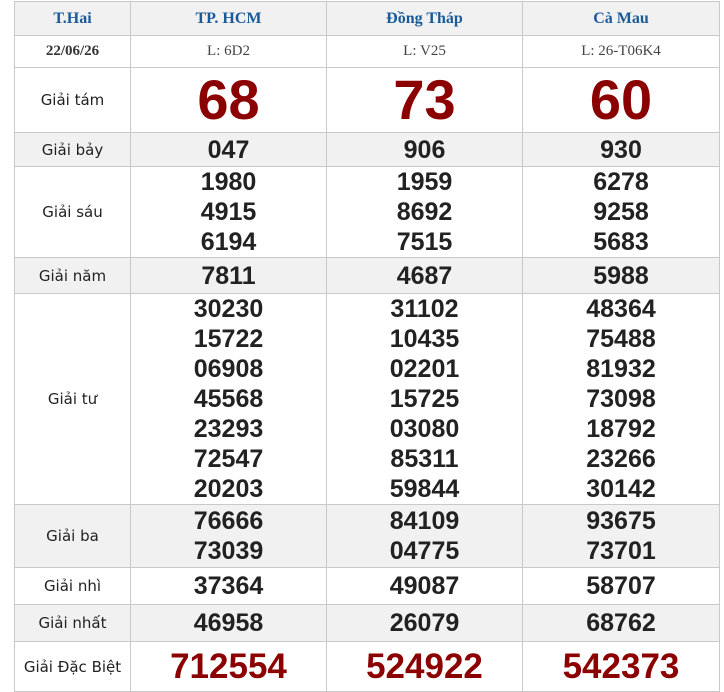 Image resolution: width=724 pixels, height=692 pixels. Describe the element at coordinates (424, 551) in the screenshot. I see `prize-number: 04775` at that location.